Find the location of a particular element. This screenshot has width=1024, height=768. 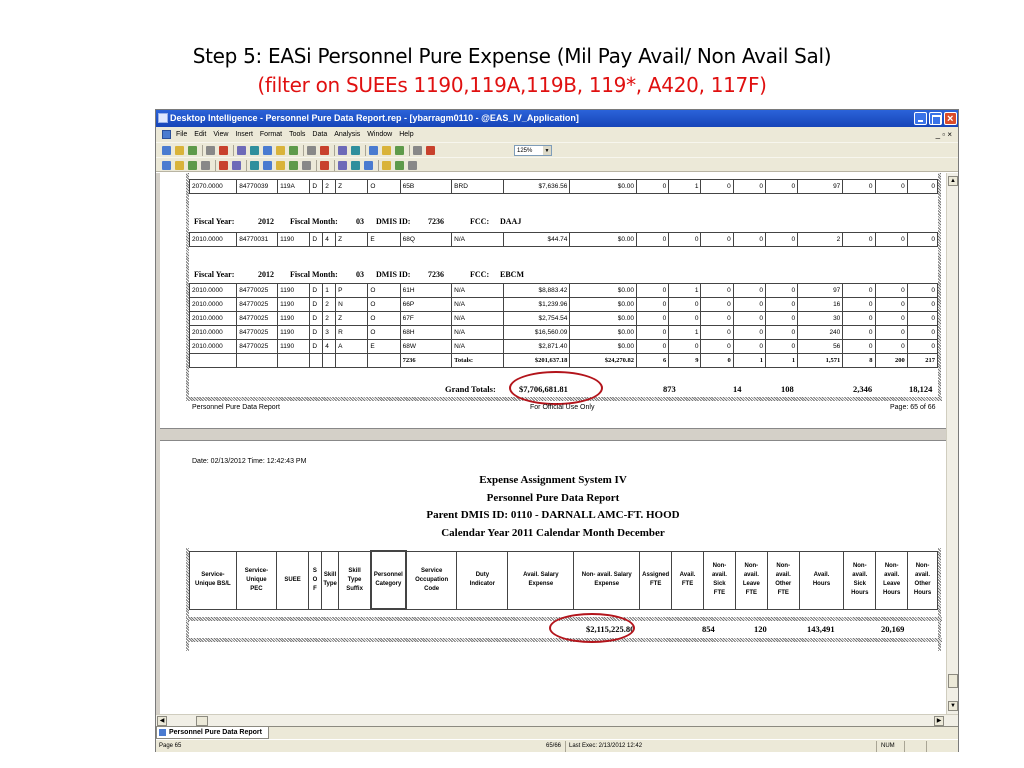

zoom-value: 125% is located at coordinates (525, 151).